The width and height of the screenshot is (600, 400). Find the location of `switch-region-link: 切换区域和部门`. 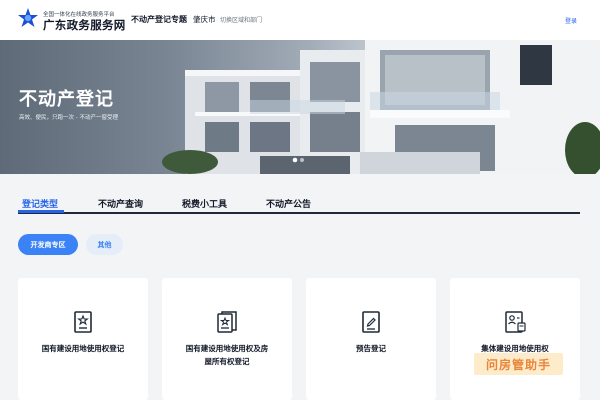

switch-region-link: 切换区域和部门 is located at coordinates (241, 19).